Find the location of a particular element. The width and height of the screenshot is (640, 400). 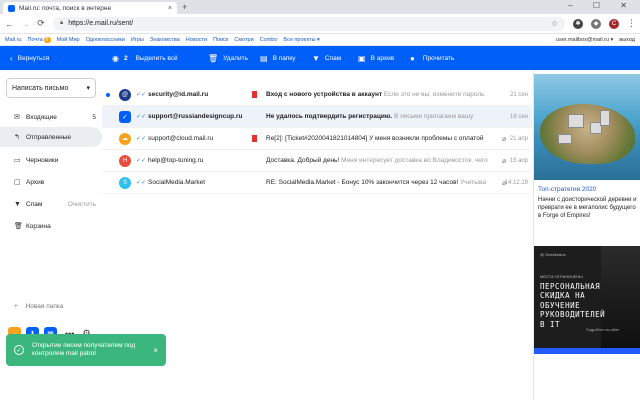

island-illustration is located at coordinates (587, 134).